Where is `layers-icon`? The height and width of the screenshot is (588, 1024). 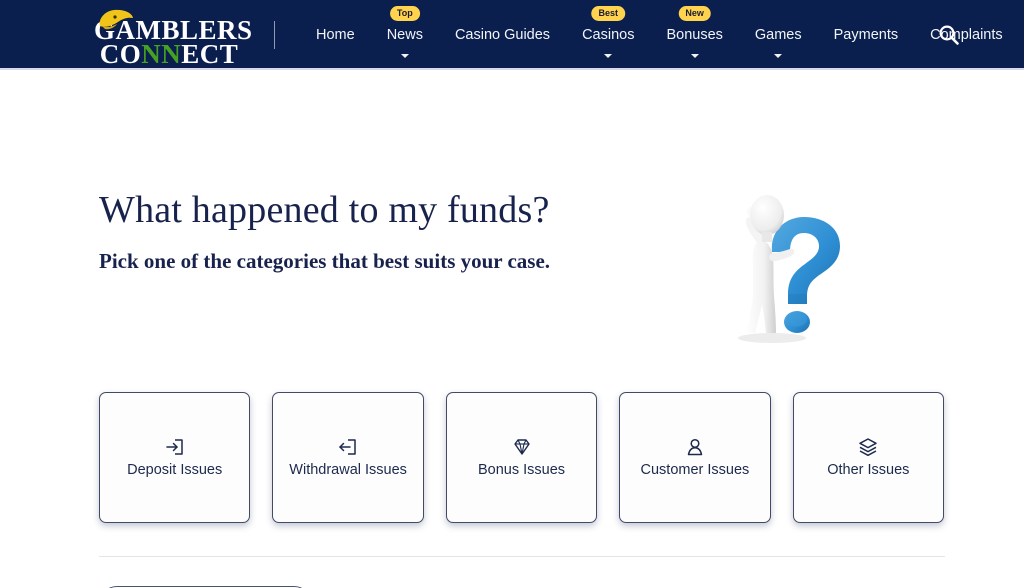
layers-icon is located at coordinates (868, 447).